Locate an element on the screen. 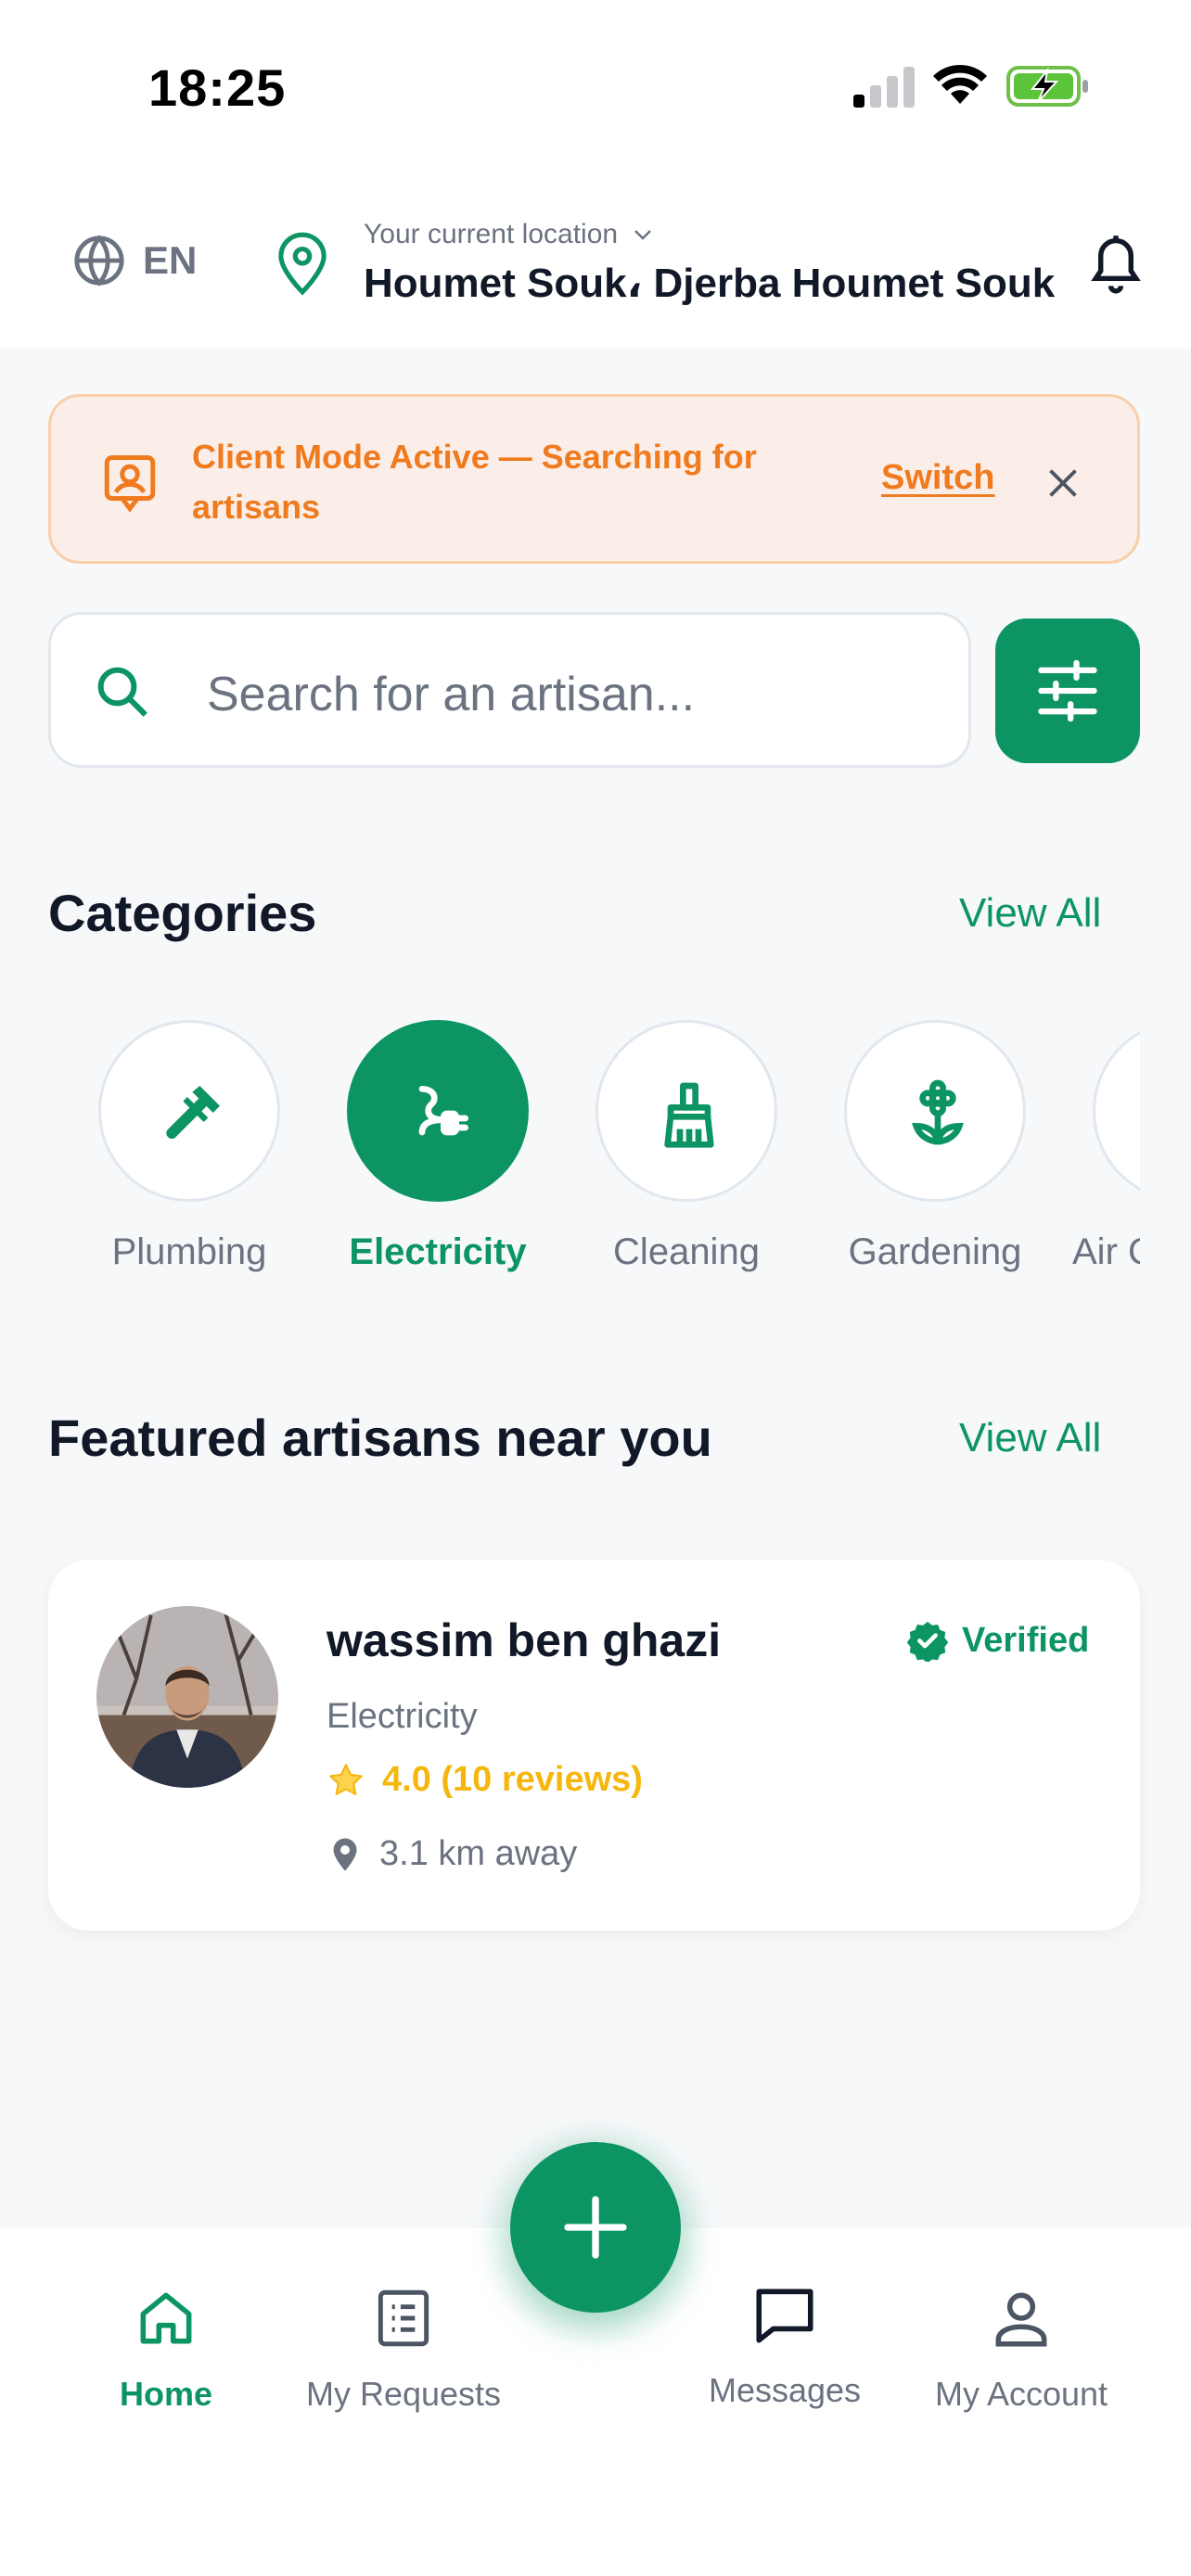 This screenshot has width=1191, height=2576. avatar is located at coordinates (187, 1697).